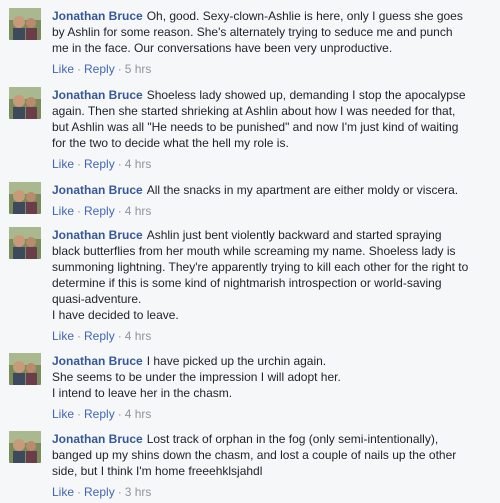 This screenshot has height=503, width=500. Describe the element at coordinates (142, 393) in the screenshot. I see `comment-line: I intend to leave her in the chasm.` at that location.